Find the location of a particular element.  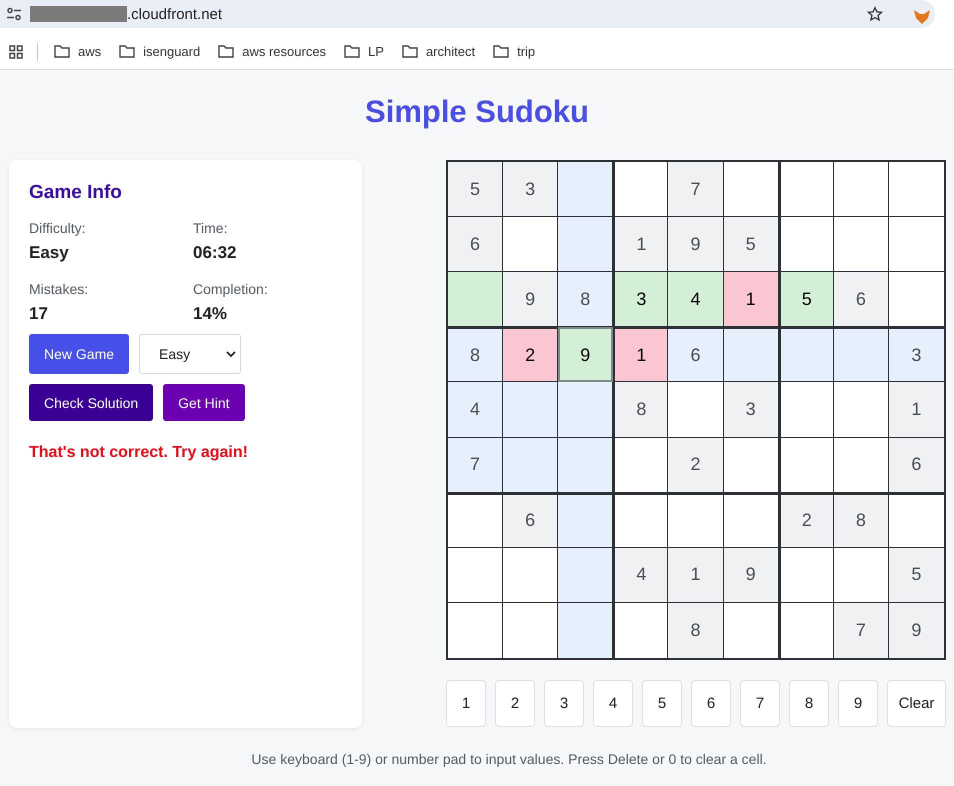

difficulty-dropdown: Easy is located at coordinates (190, 354).